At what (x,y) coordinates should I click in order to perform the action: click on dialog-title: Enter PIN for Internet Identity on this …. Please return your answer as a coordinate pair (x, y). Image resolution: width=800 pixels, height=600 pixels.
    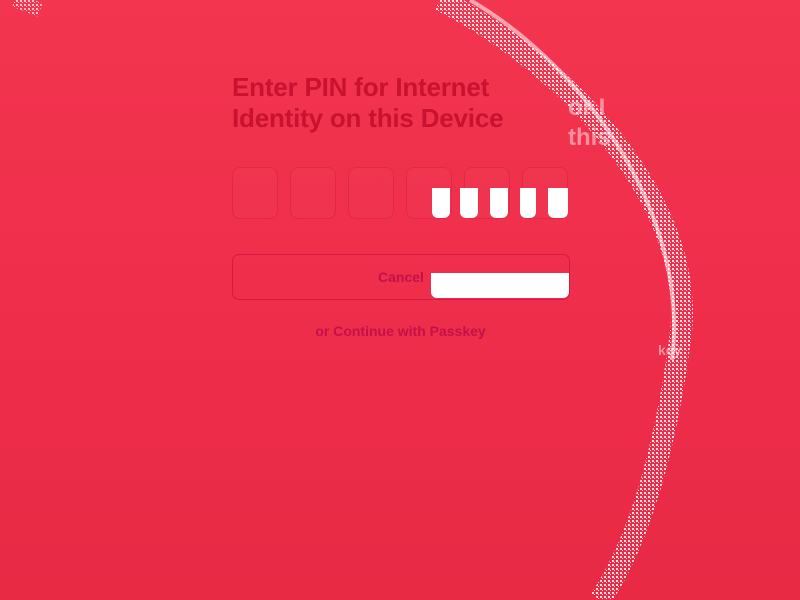
    Looking at the image, I should click on (368, 102).